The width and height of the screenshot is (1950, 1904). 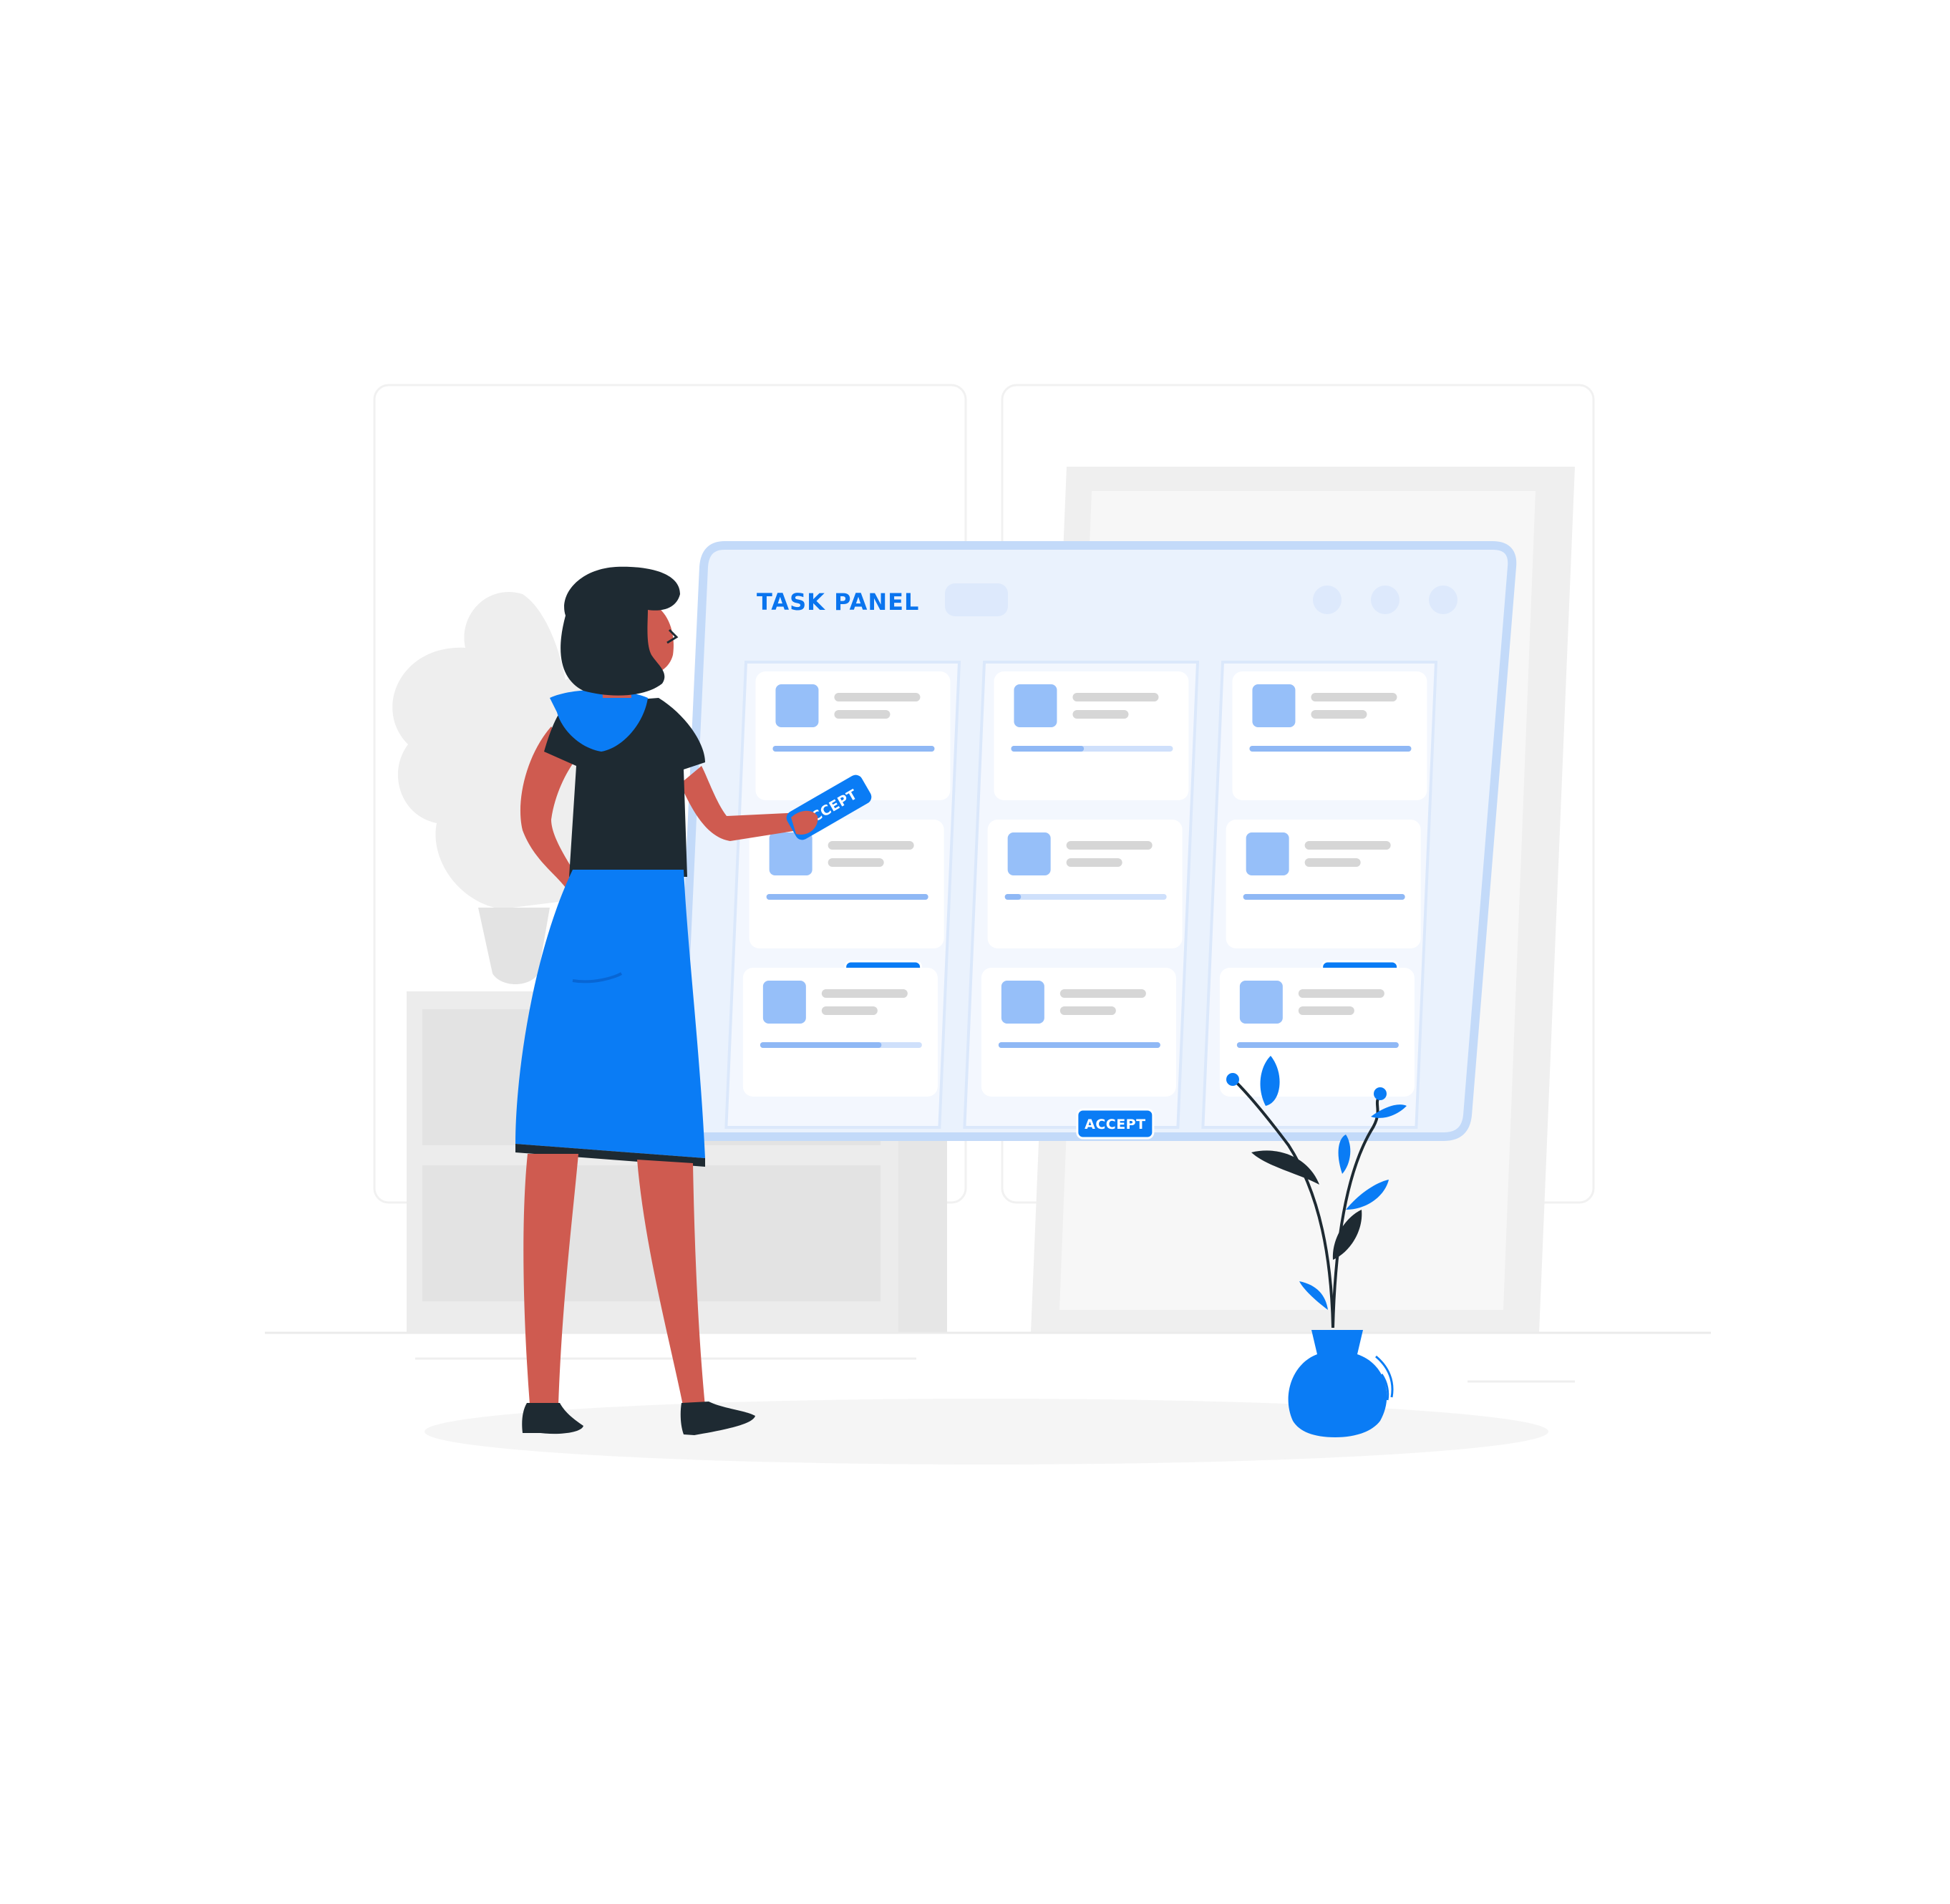 What do you see at coordinates (1085, 897) in the screenshot?
I see `task-progress-track` at bounding box center [1085, 897].